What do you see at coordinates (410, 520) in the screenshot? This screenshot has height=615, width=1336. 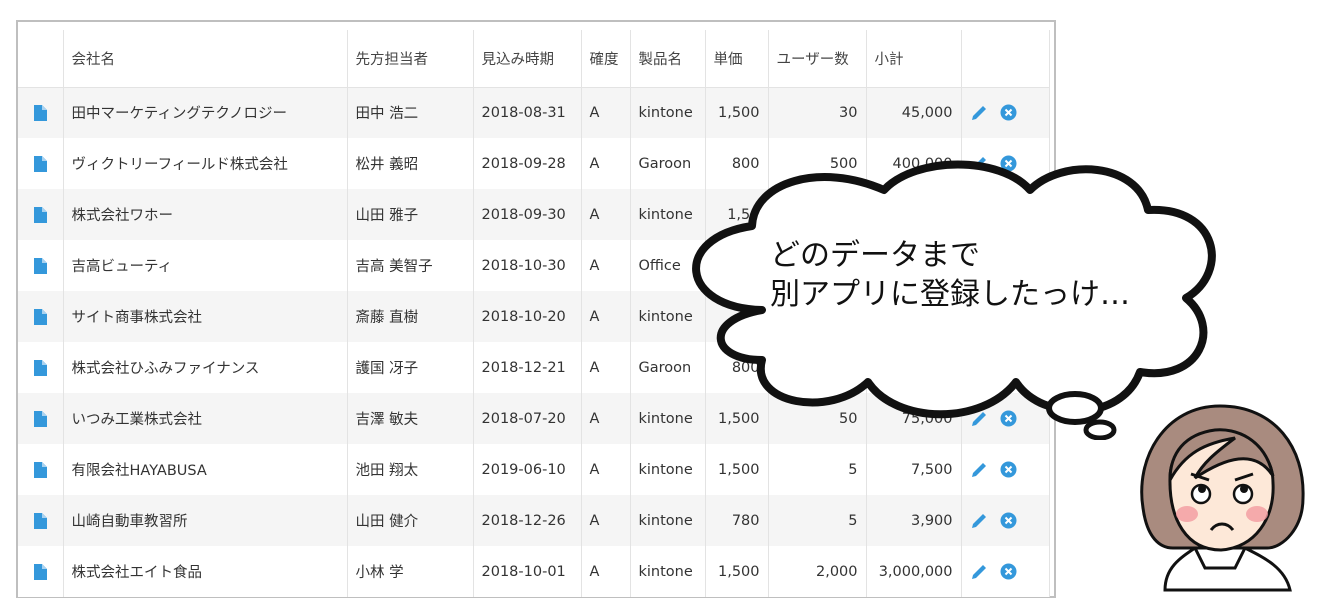 I see `cell-contact: 山田 健介` at bounding box center [410, 520].